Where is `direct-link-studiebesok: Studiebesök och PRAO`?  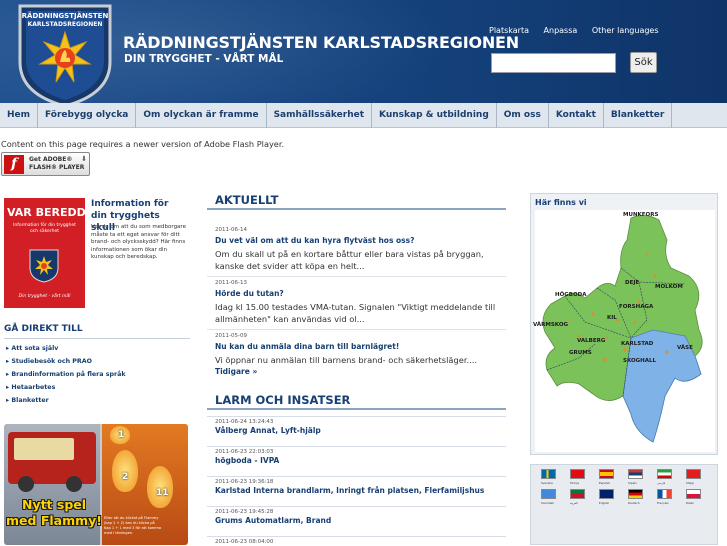 direct-link-studiebesok: Studiebesök och PRAO is located at coordinates (98, 361).